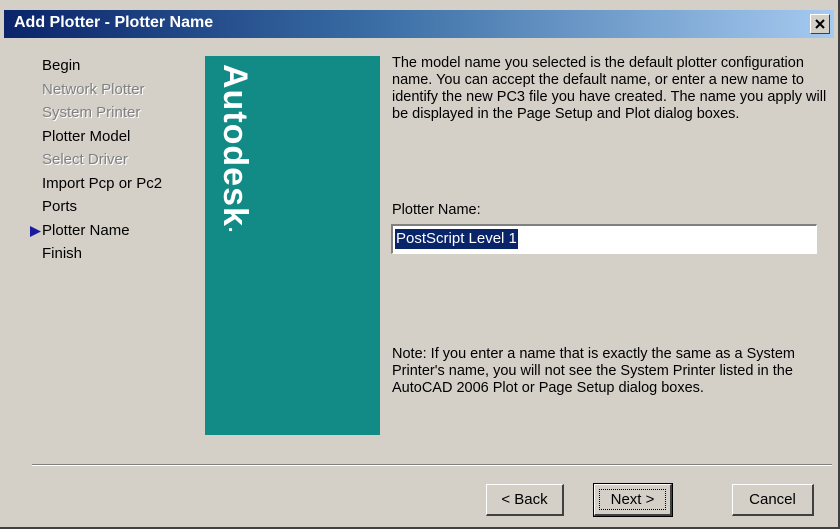 The image size is (840, 529). Describe the element at coordinates (115, 254) in the screenshot. I see `step-finish: Finish` at that location.